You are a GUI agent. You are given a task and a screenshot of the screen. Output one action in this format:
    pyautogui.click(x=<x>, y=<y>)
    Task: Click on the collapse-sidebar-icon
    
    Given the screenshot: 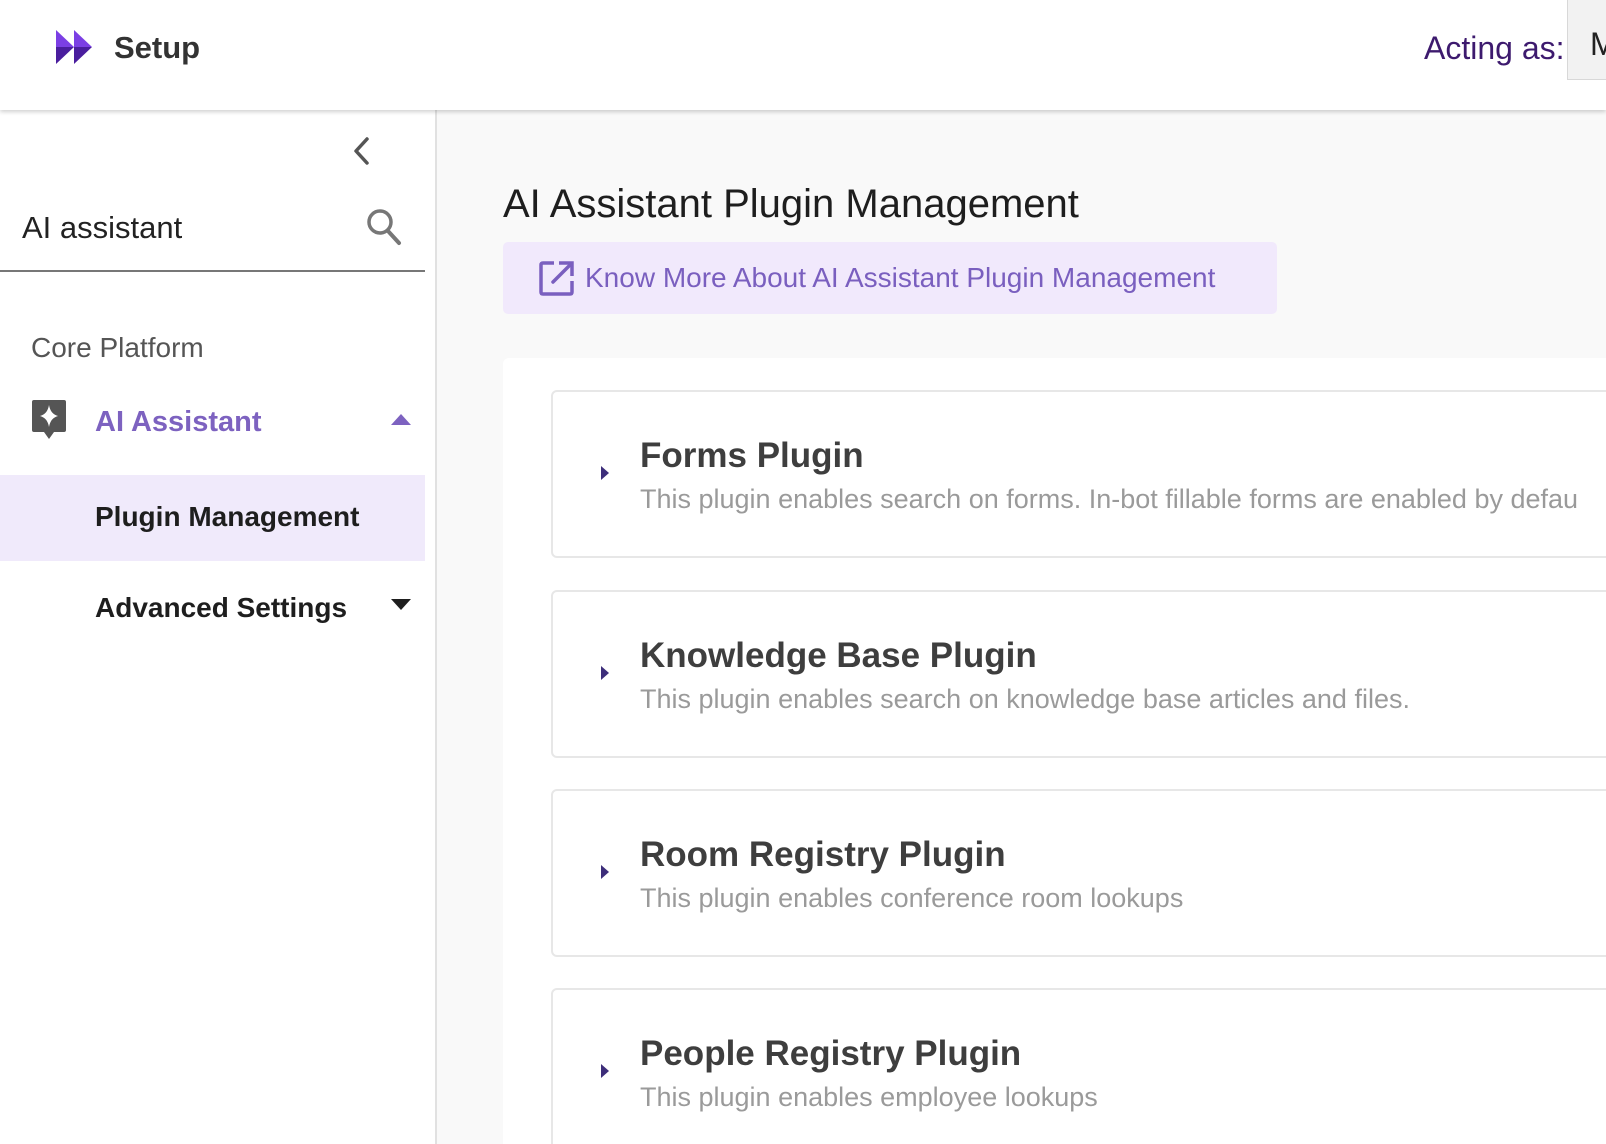 What is the action you would take?
    pyautogui.click(x=362, y=151)
    